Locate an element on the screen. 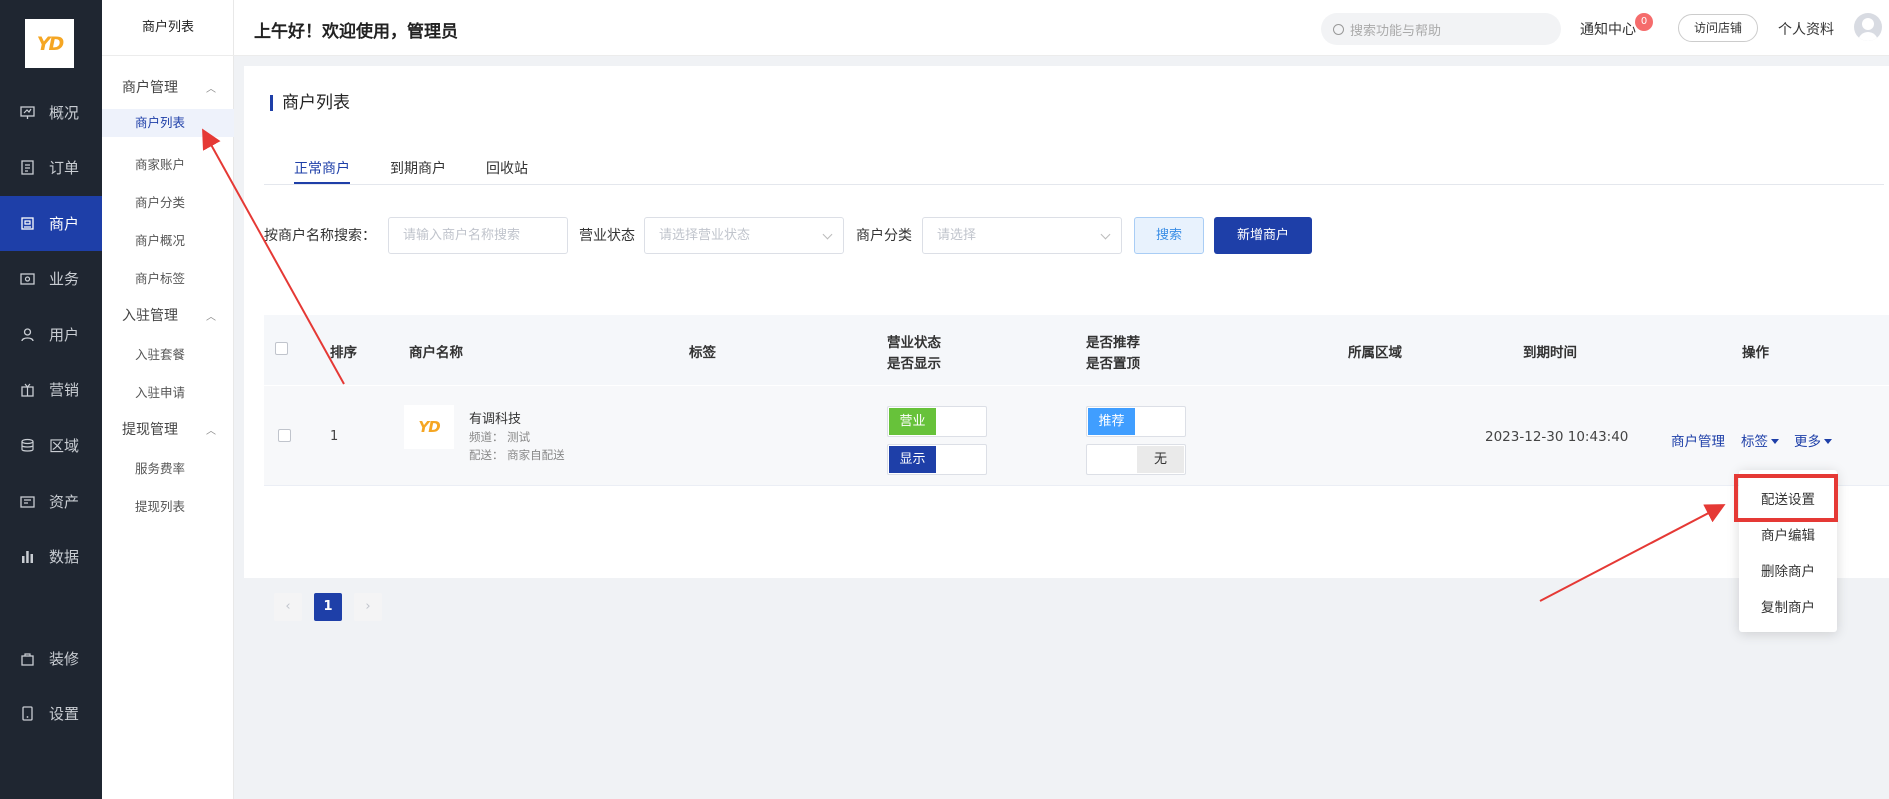  add-merchant-button: 新增商户 is located at coordinates (1263, 235).